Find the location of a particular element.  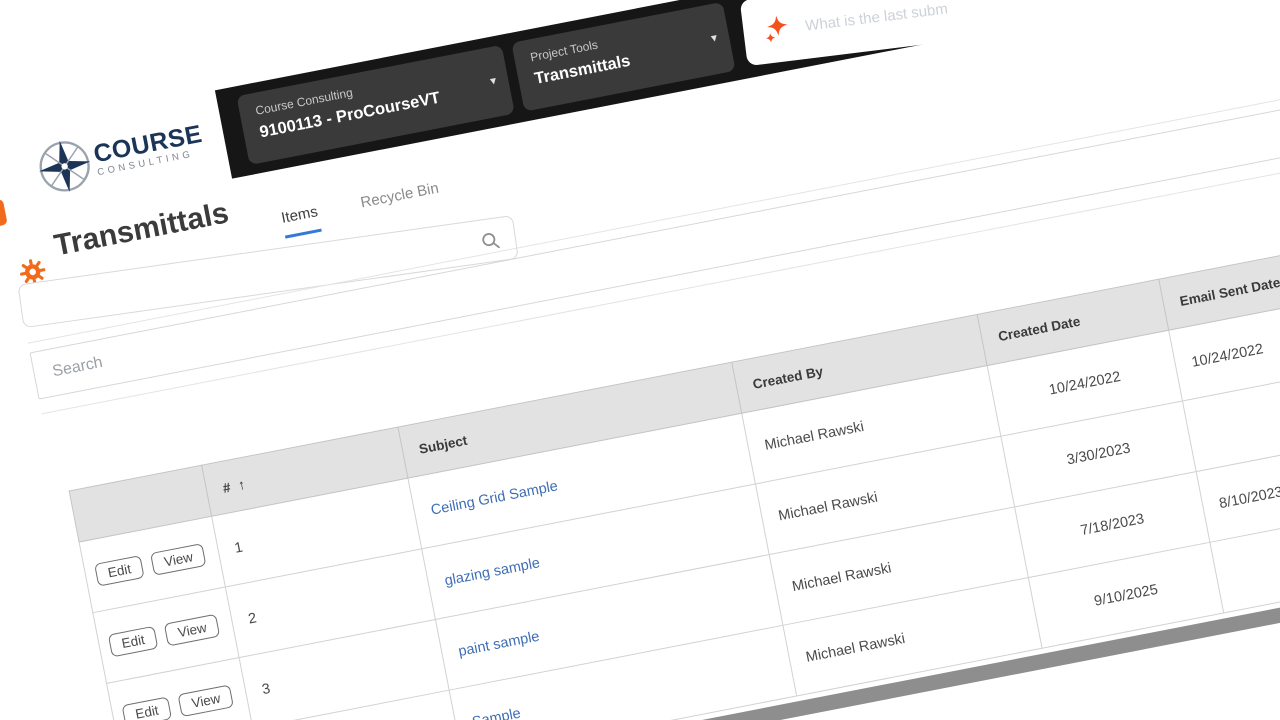

subject-link: paint sample is located at coordinates (499, 643).